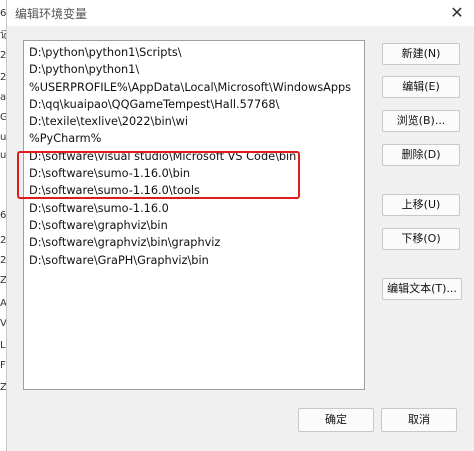 The width and height of the screenshot is (474, 451). Describe the element at coordinates (194, 260) in the screenshot. I see `list-item: D:\software\GraPH\Graphviz\bin` at that location.